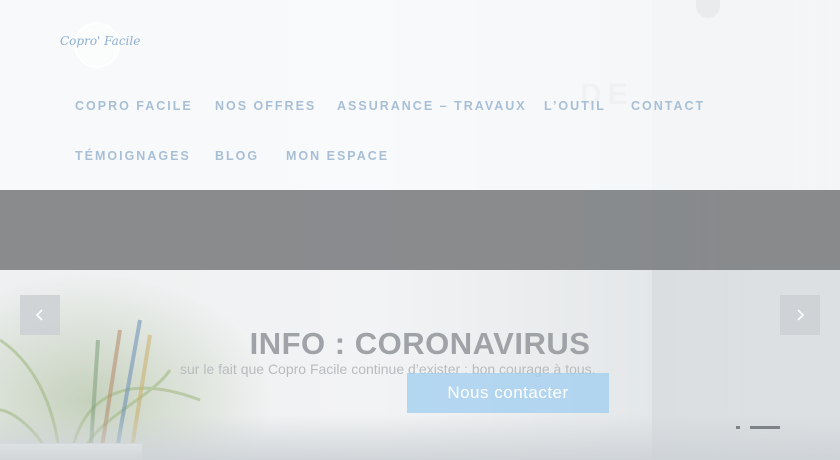 The height and width of the screenshot is (460, 840). Describe the element at coordinates (133, 156) in the screenshot. I see `nav-item-temoignages: TÉMOIGNAGES` at that location.